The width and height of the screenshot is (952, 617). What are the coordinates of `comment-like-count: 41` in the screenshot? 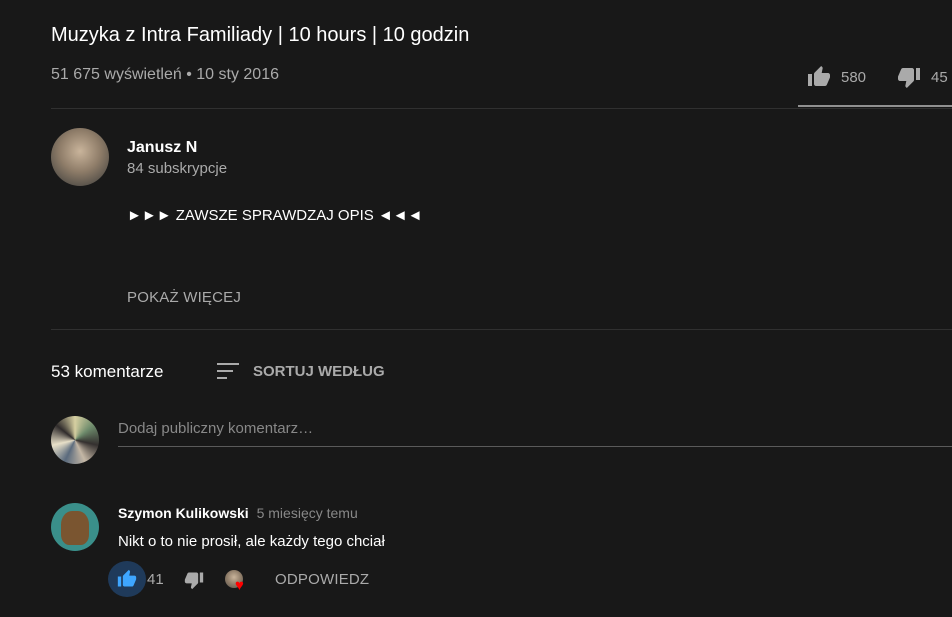 It's located at (155, 579).